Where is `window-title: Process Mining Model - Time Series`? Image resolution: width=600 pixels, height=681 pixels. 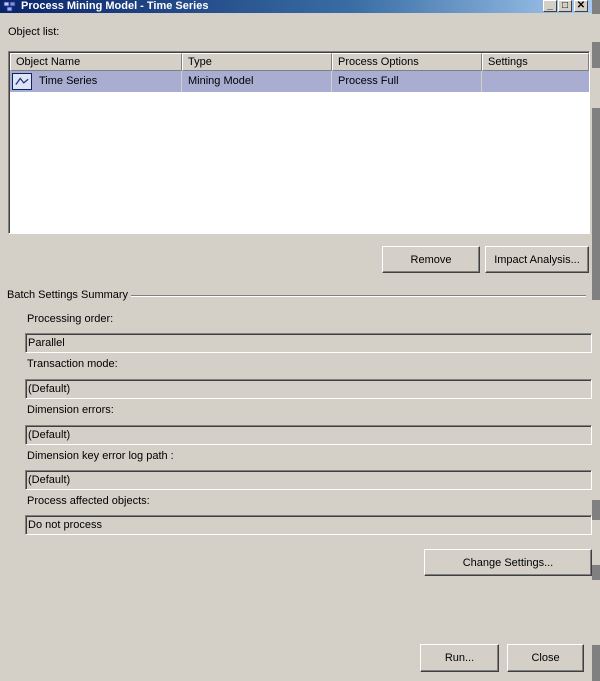
window-title: Process Mining Model - Time Series is located at coordinates (115, 6).